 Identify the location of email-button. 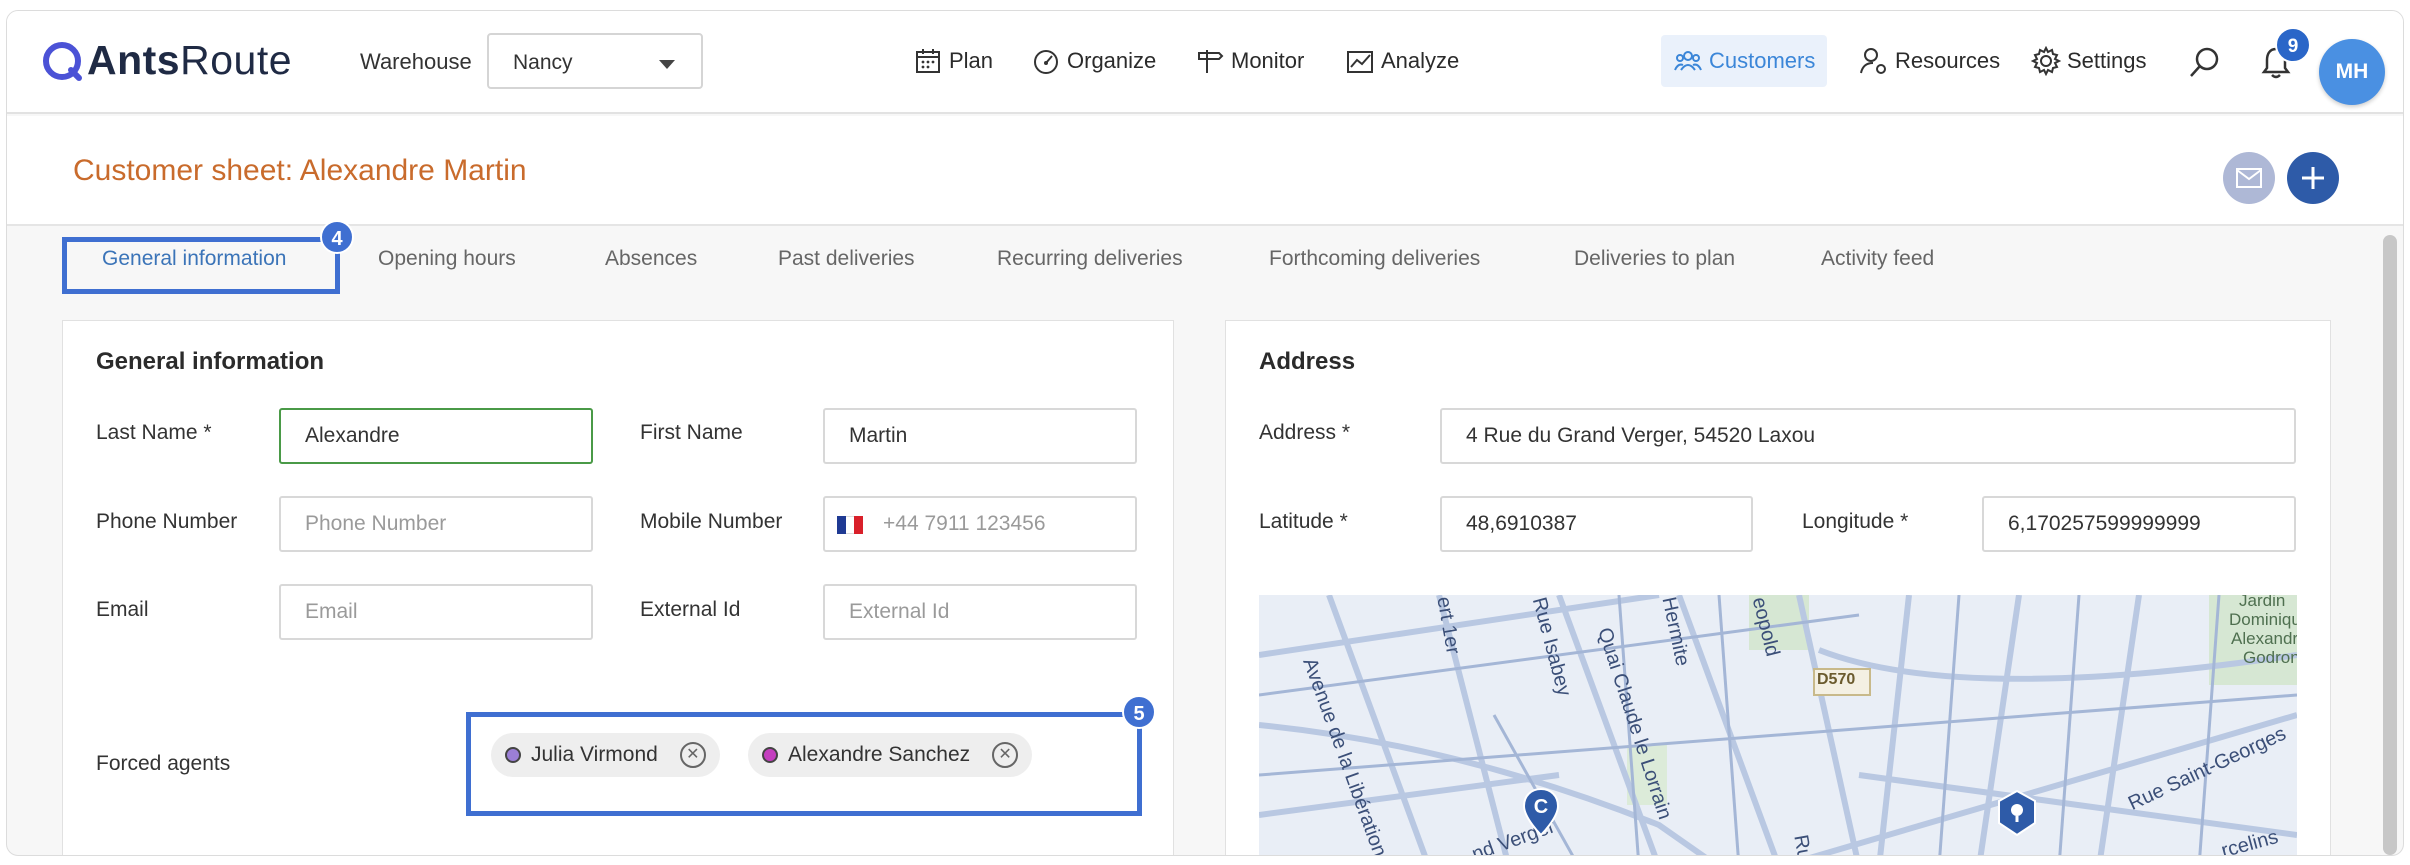
(2249, 178).